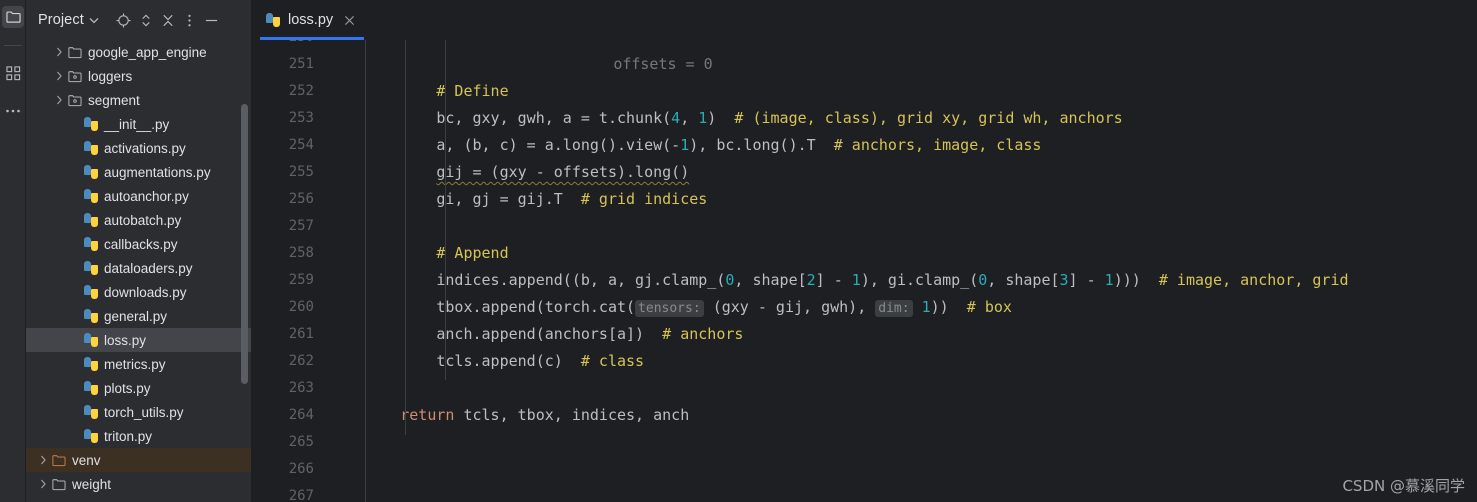 The image size is (1477, 502). I want to click on code-line-264: return tcls, tbox, indices, anch, so click(508, 415).